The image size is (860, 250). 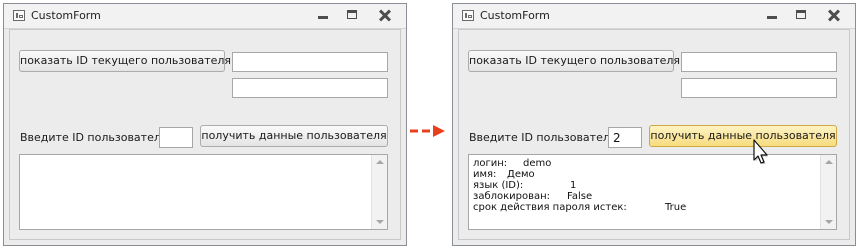 I want to click on output-value: demo, so click(x=537, y=163).